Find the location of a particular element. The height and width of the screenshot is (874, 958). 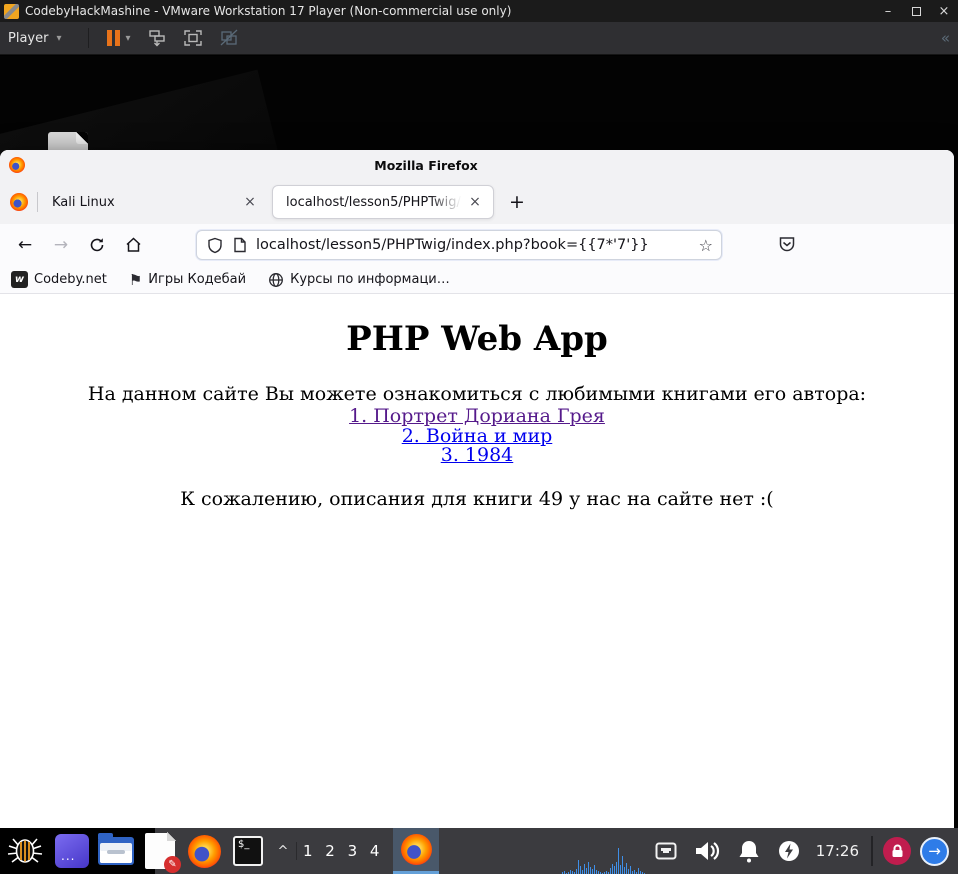

firefox-view-button is located at coordinates (19, 202).